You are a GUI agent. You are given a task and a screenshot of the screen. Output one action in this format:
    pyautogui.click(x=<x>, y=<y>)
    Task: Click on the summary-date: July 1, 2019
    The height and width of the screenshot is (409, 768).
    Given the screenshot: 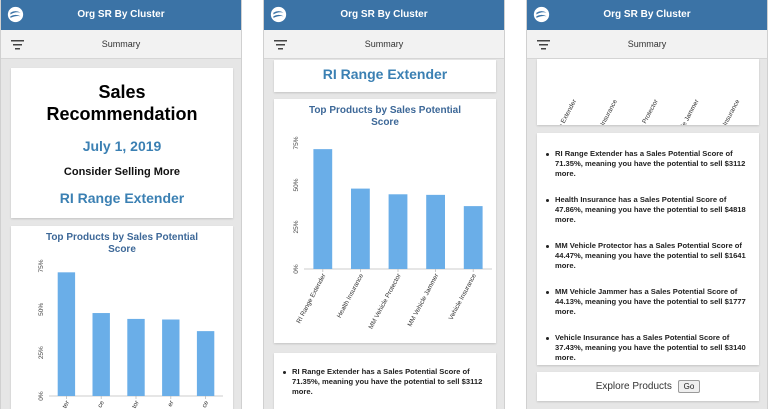 What is the action you would take?
    pyautogui.click(x=122, y=146)
    